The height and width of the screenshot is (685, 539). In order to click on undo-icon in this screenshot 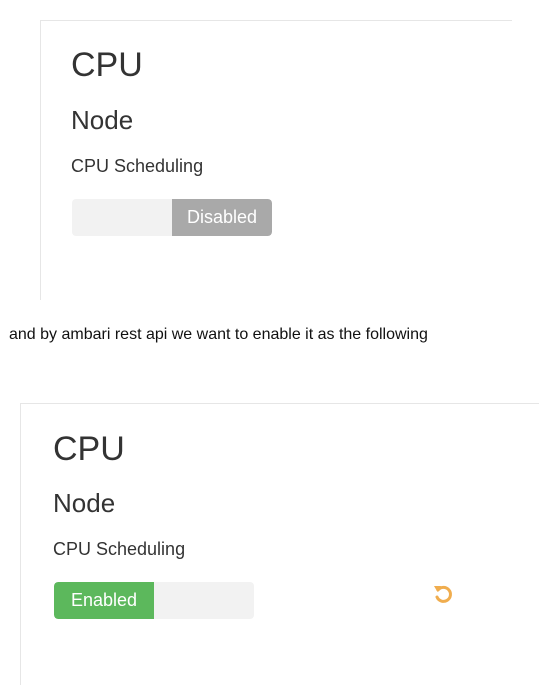, I will do `click(443, 594)`.